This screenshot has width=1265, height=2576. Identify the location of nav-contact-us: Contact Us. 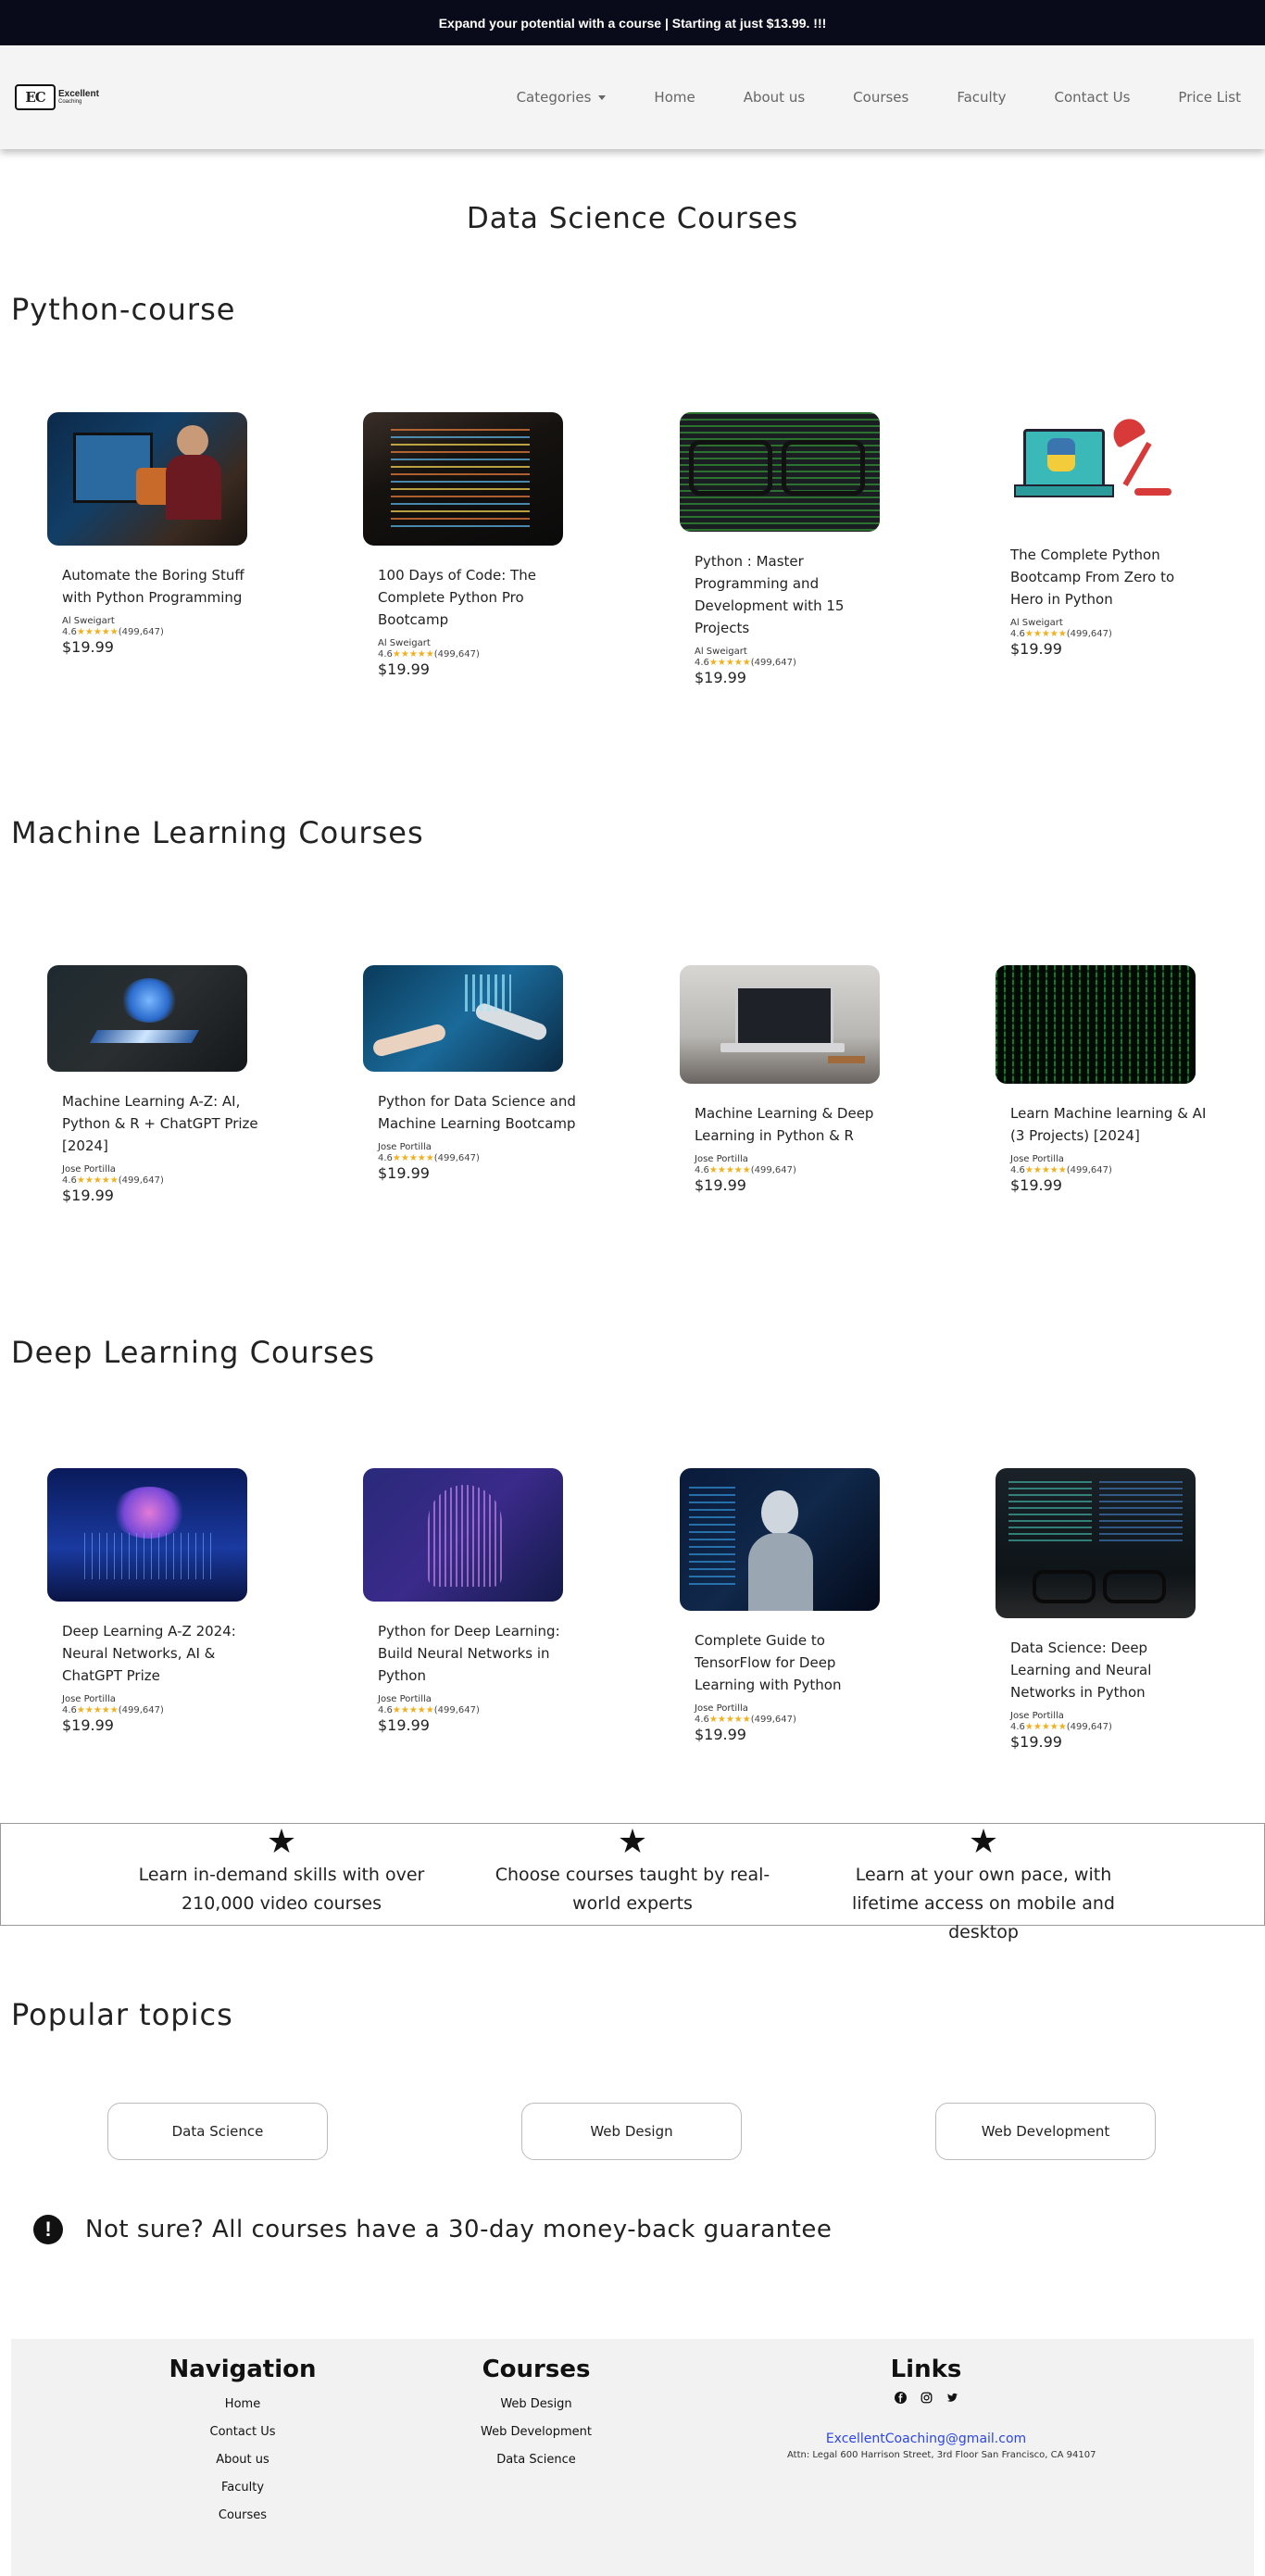
(1092, 97).